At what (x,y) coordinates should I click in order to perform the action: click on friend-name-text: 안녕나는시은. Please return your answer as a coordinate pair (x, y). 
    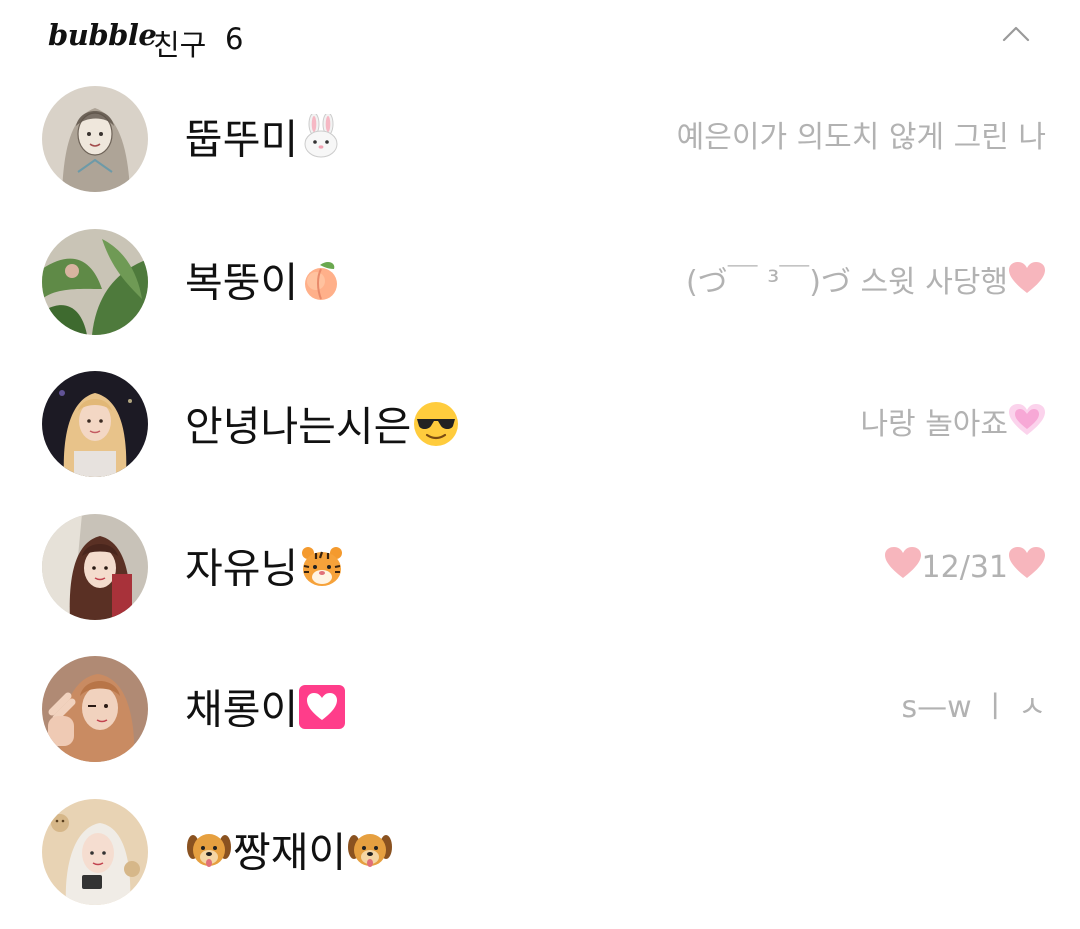
    Looking at the image, I should click on (298, 426).